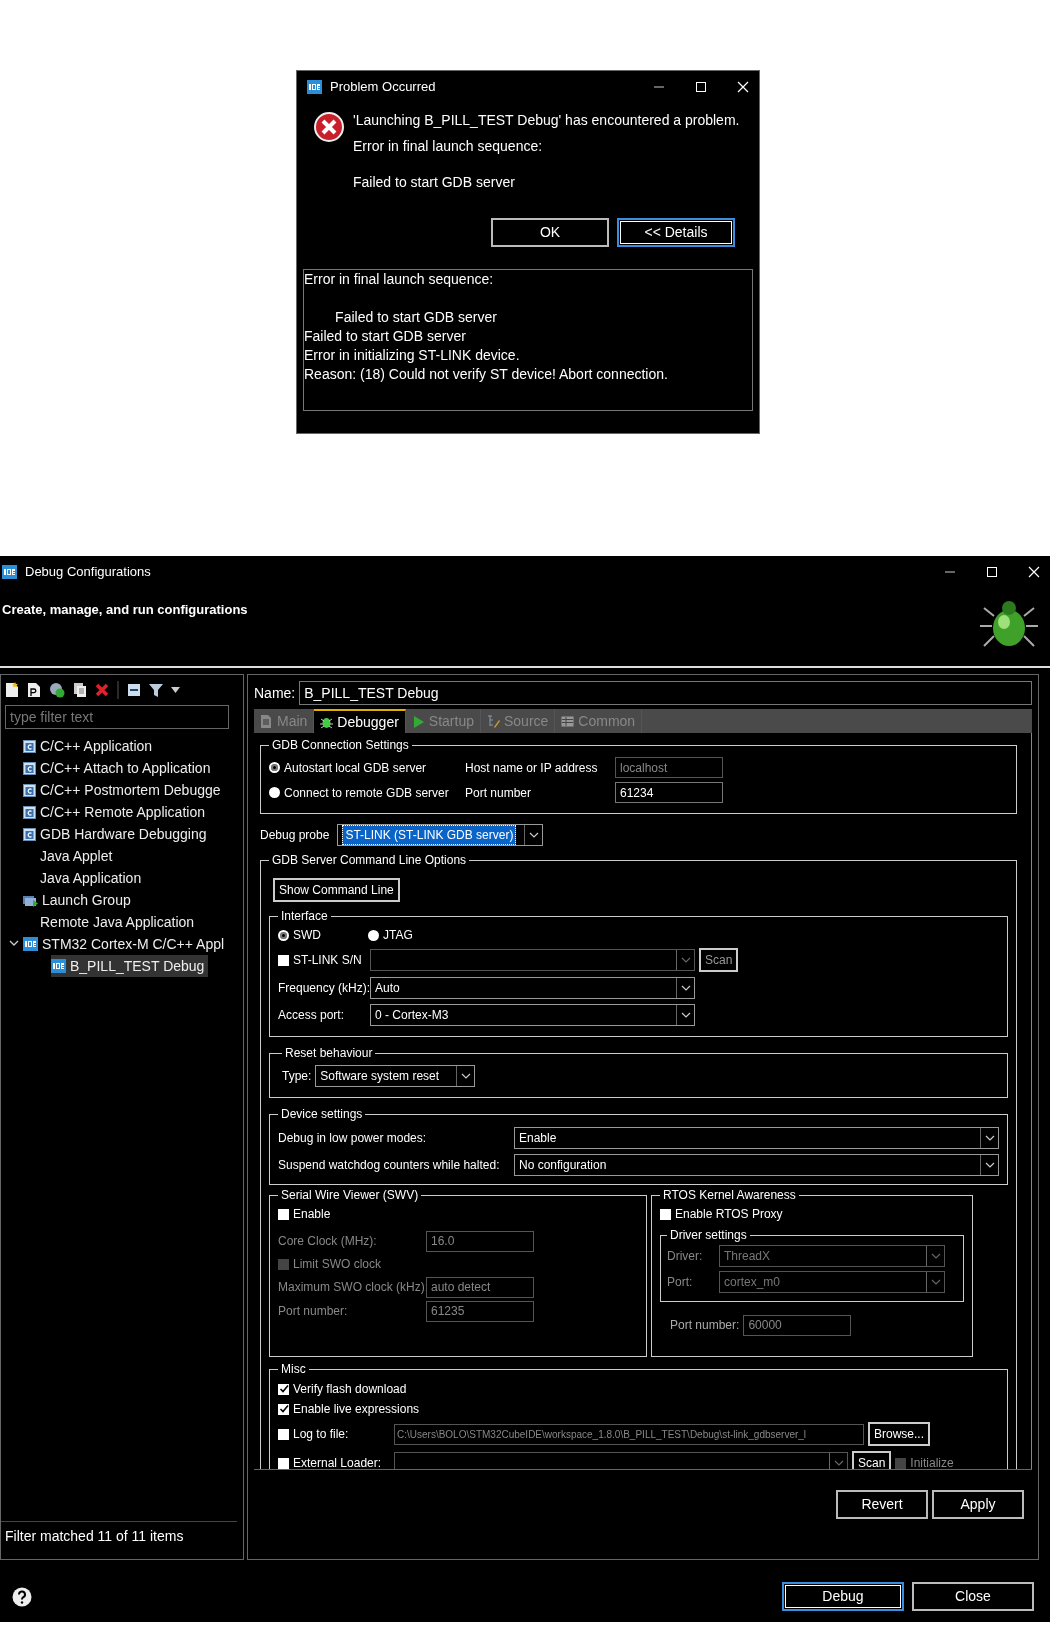 Image resolution: width=1058 pixels, height=1636 pixels. Describe the element at coordinates (680, 1282) in the screenshot. I see `field-label: Port:` at that location.